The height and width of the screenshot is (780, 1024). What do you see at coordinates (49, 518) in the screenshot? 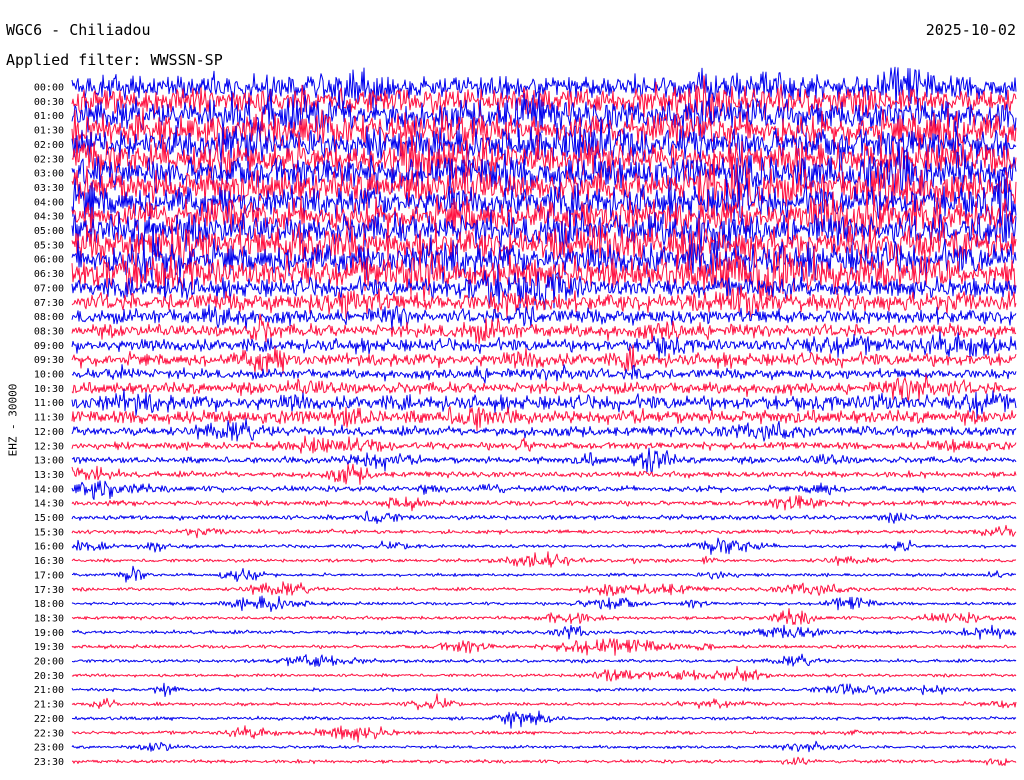
I see `time-tick-label: 15:00` at bounding box center [49, 518].